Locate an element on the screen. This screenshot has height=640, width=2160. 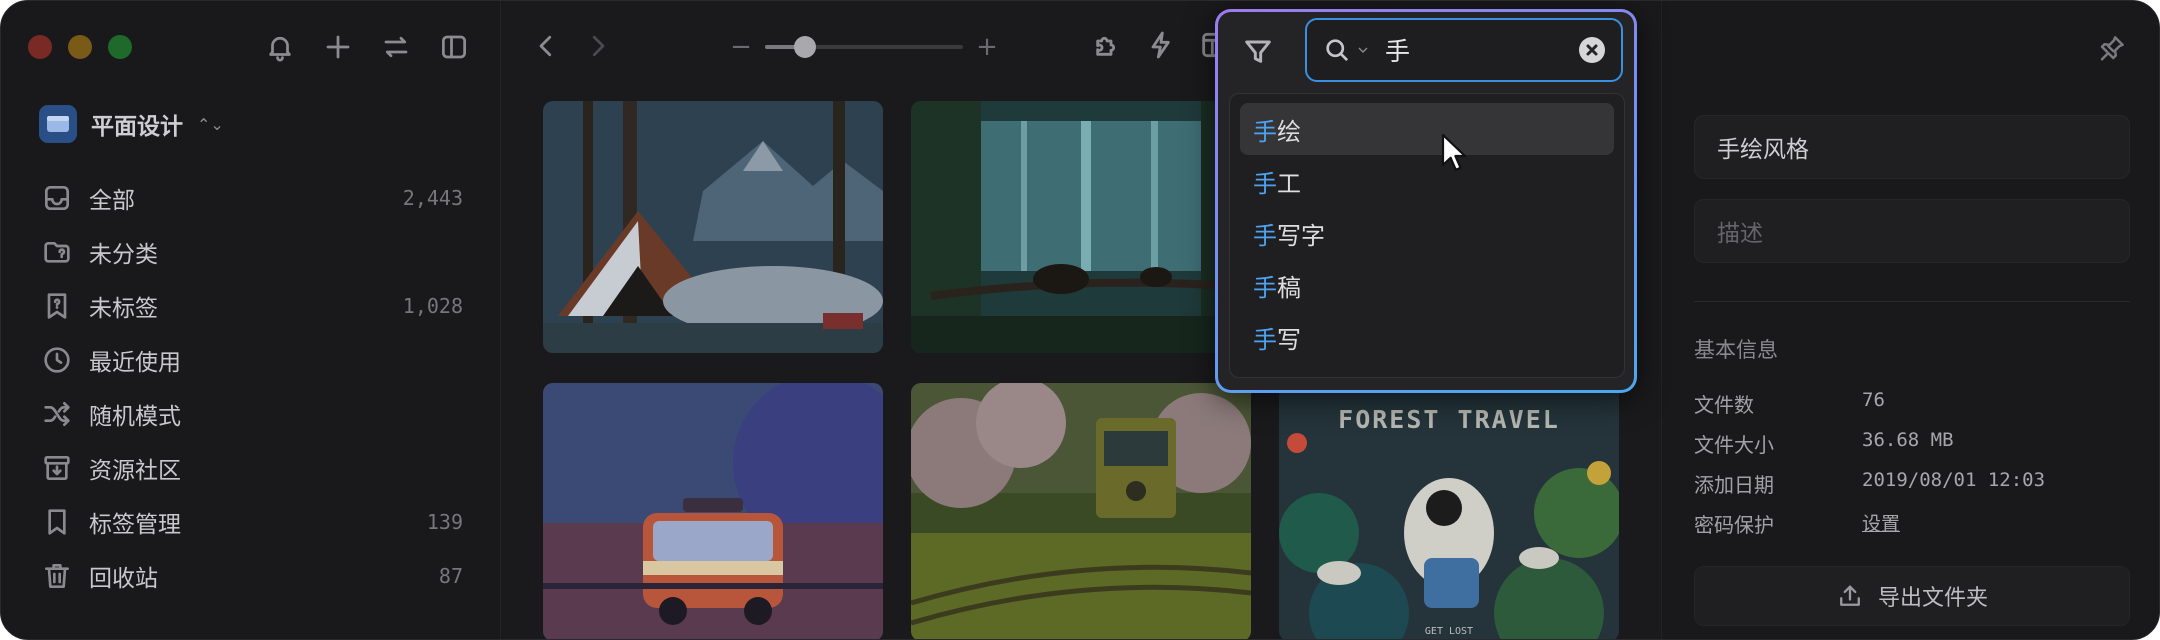
upload-icon is located at coordinates (1850, 595).